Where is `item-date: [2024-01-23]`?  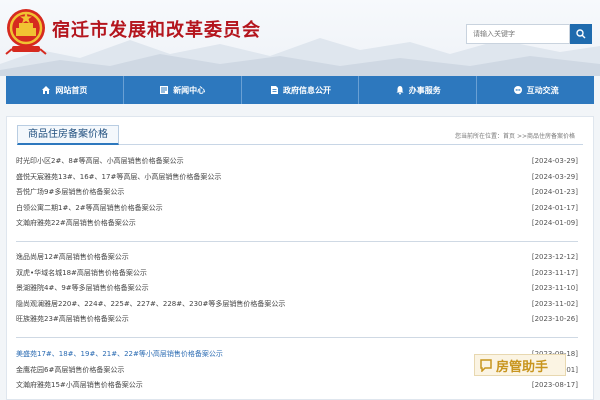
item-date: [2024-01-23] is located at coordinates (554, 192).